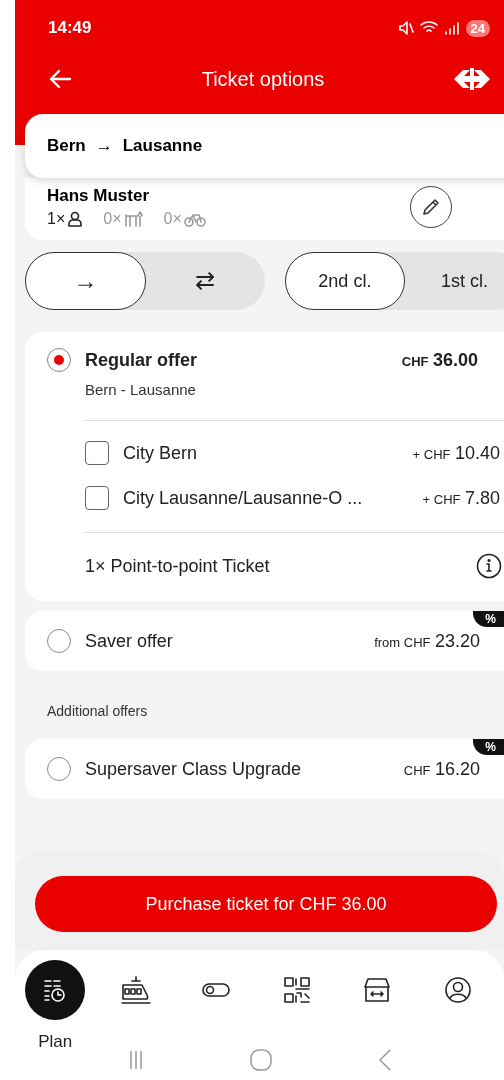 The image size is (504, 1080). What do you see at coordinates (296, 990) in the screenshot?
I see `qr-code-icon` at bounding box center [296, 990].